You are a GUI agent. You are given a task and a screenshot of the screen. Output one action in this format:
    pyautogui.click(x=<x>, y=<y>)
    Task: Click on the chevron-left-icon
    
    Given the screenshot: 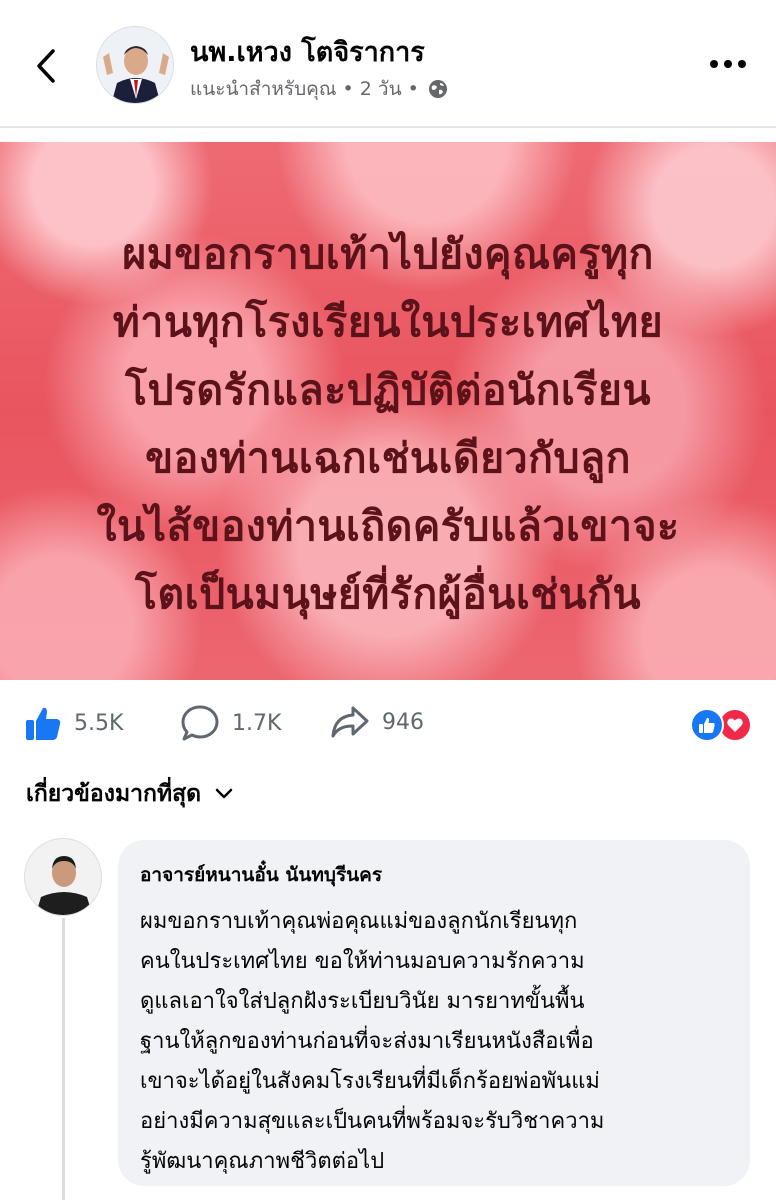 What is the action you would take?
    pyautogui.click(x=46, y=66)
    